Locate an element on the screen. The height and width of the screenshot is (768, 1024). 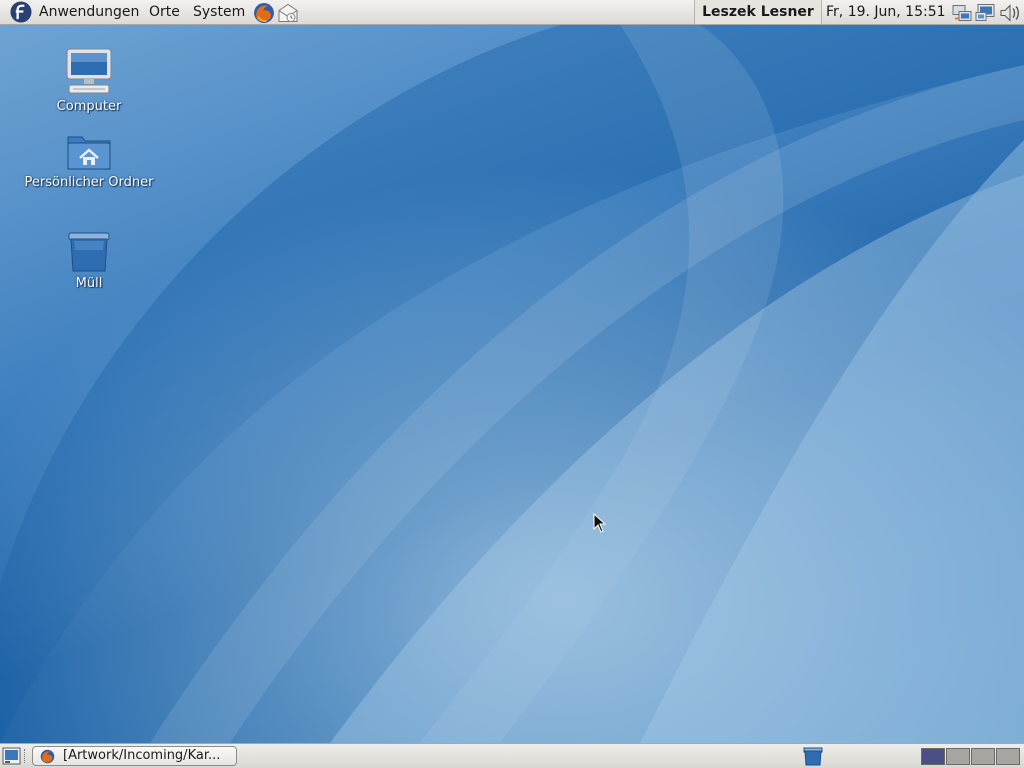
volume-icon is located at coordinates (1010, 13).